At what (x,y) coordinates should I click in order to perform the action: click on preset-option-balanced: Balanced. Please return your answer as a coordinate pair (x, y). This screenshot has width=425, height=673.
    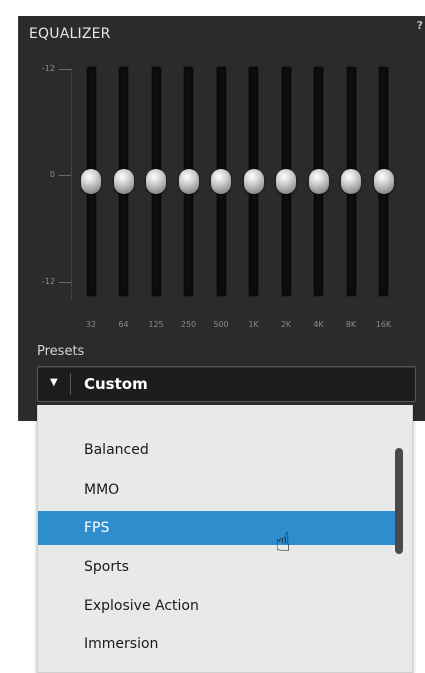
    Looking at the image, I should click on (220, 450).